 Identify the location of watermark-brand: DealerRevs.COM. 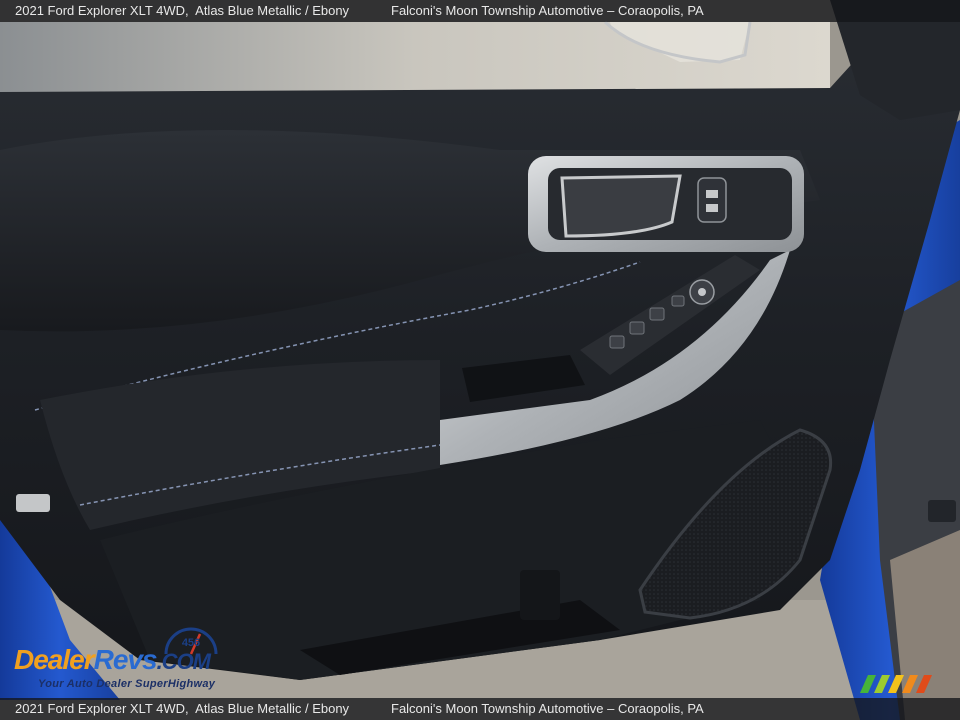
(112, 660).